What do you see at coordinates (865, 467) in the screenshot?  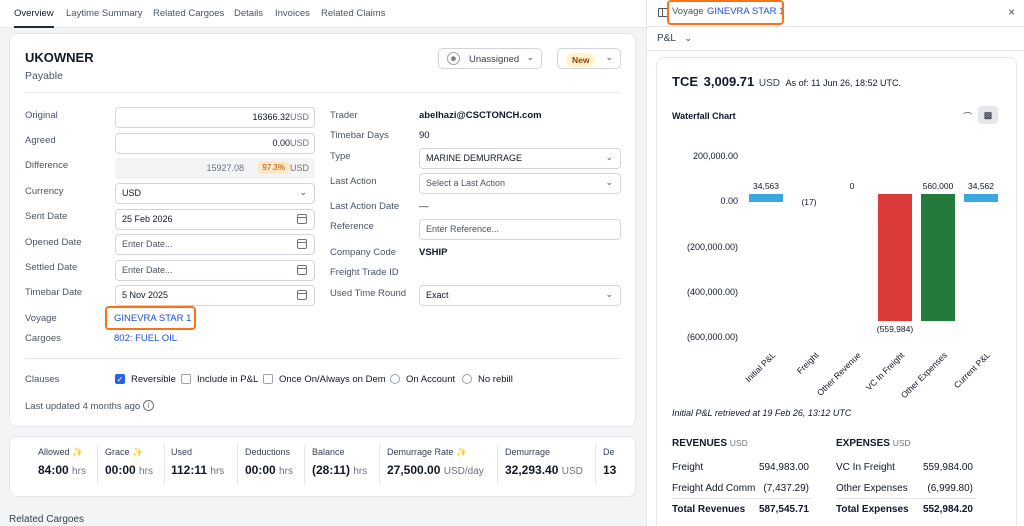 I see `expense-label: VC In Freight` at bounding box center [865, 467].